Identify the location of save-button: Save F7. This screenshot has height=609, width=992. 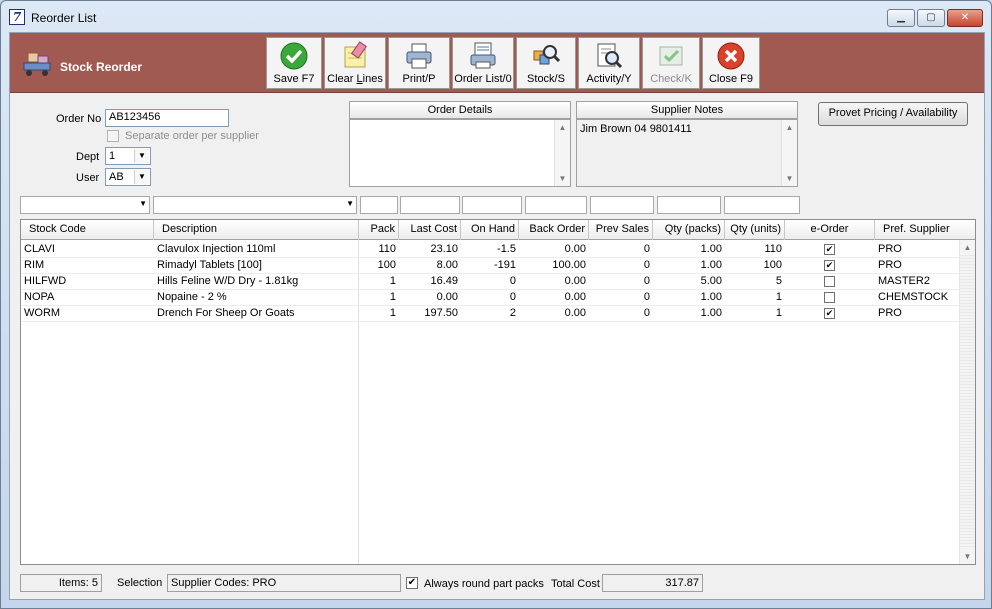
(294, 63).